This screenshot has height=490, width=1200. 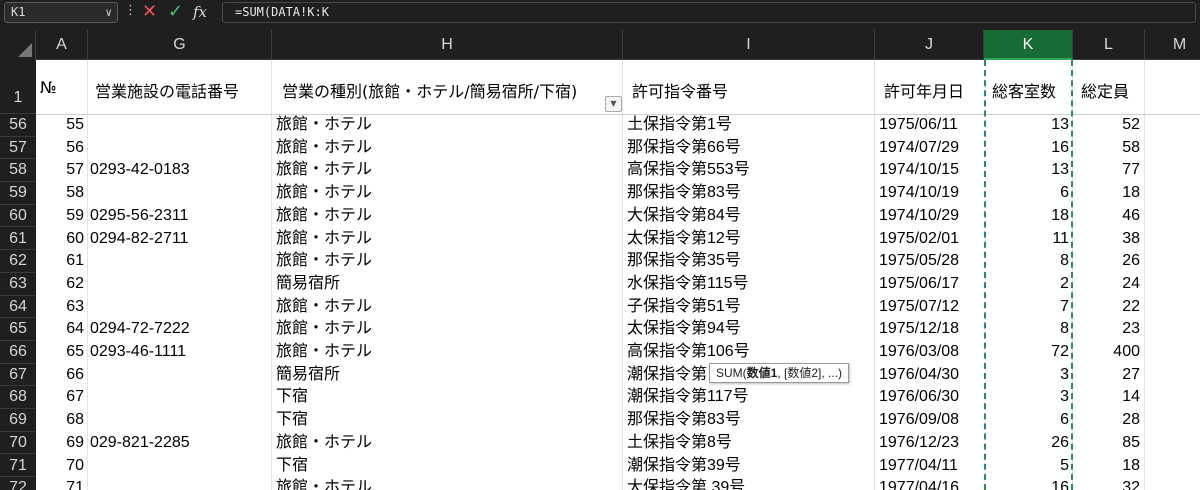 I want to click on header-type: 営業の種別(旅館・ホテル/簡易宿所/下宿), so click(x=444, y=90).